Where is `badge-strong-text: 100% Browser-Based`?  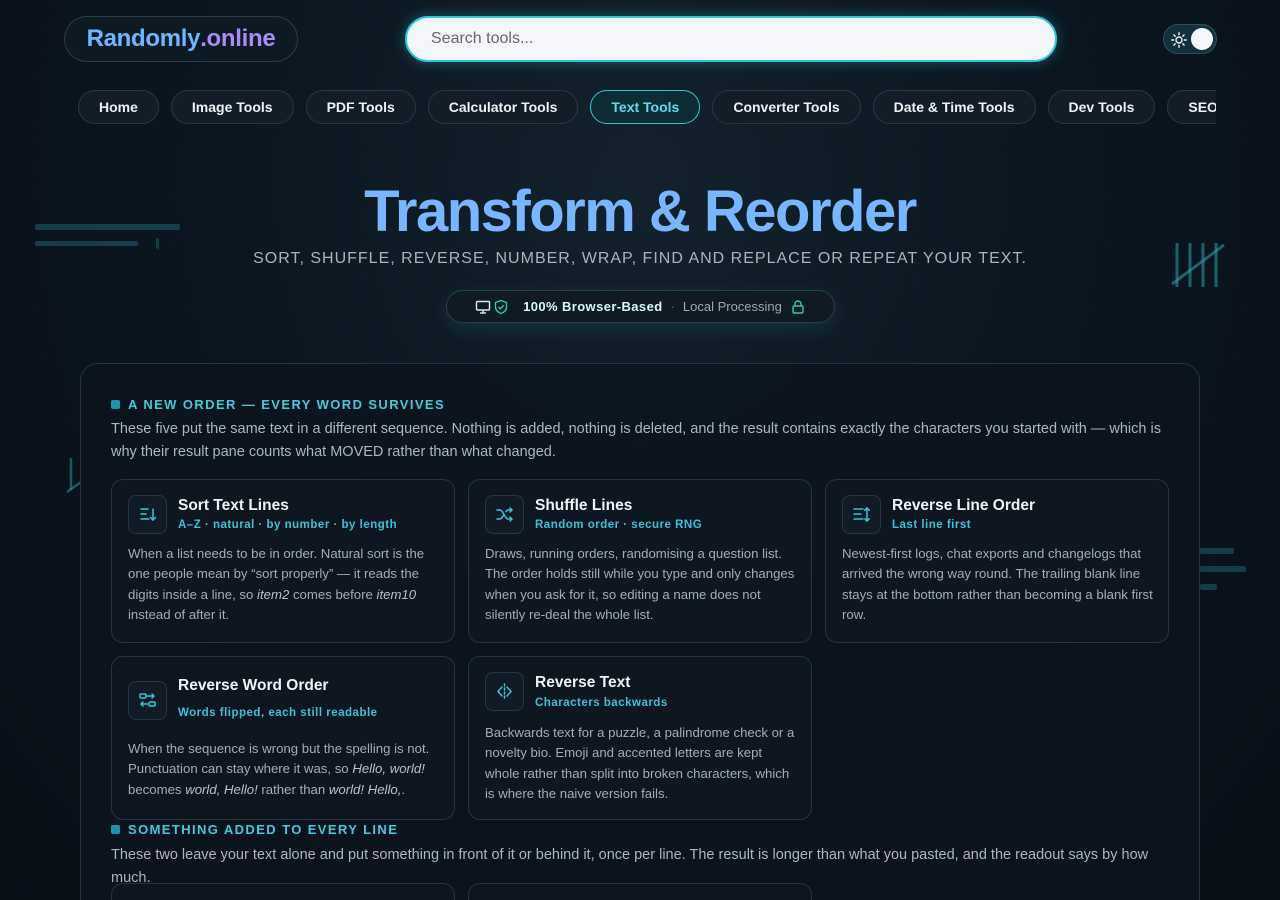
badge-strong-text: 100% Browser-Based is located at coordinates (593, 306).